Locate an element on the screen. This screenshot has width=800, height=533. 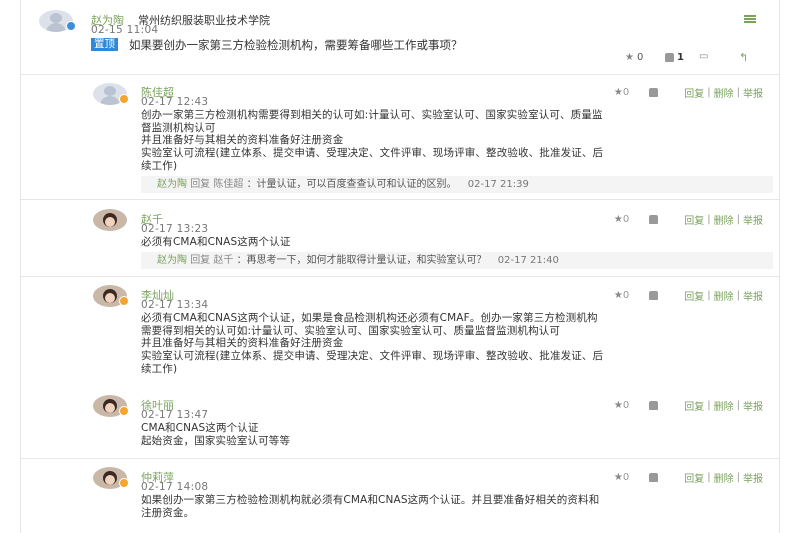
post-star-stat: ★ 0 is located at coordinates (634, 57).